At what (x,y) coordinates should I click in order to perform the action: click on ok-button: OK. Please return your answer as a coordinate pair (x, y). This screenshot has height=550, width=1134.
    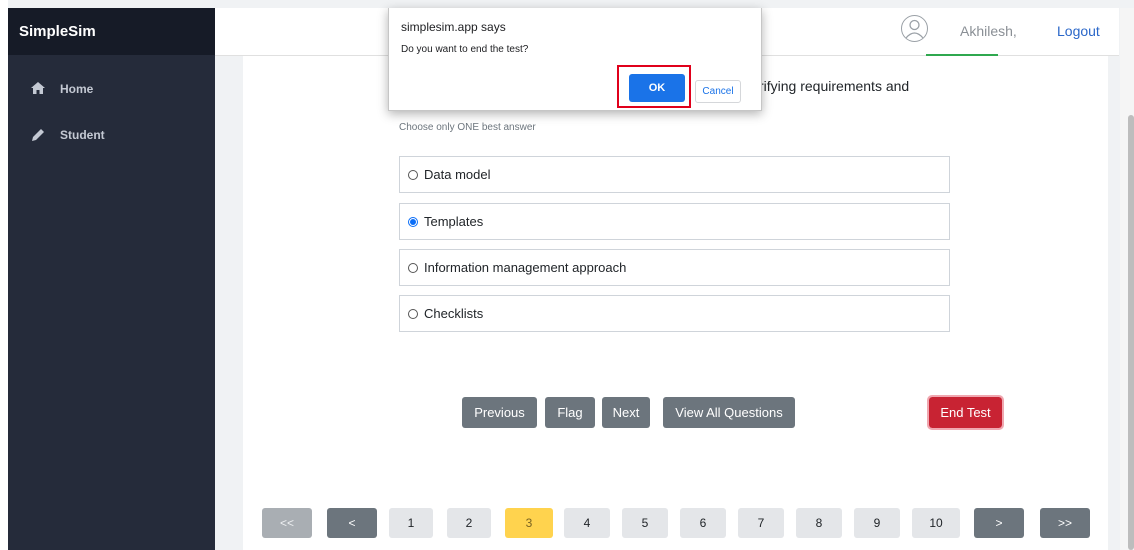
    Looking at the image, I should click on (657, 88).